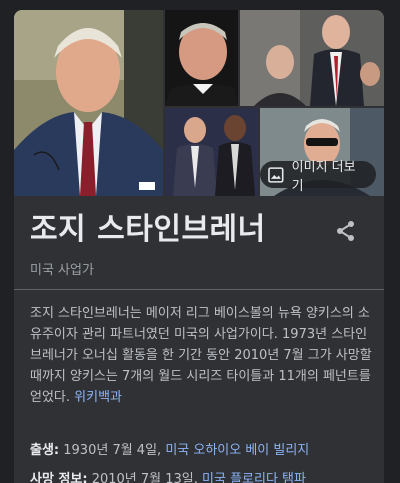  I want to click on fact-death: 사망 정보: 2010년 7월 13일, 미국 플로리다 탬파, so click(168, 475).